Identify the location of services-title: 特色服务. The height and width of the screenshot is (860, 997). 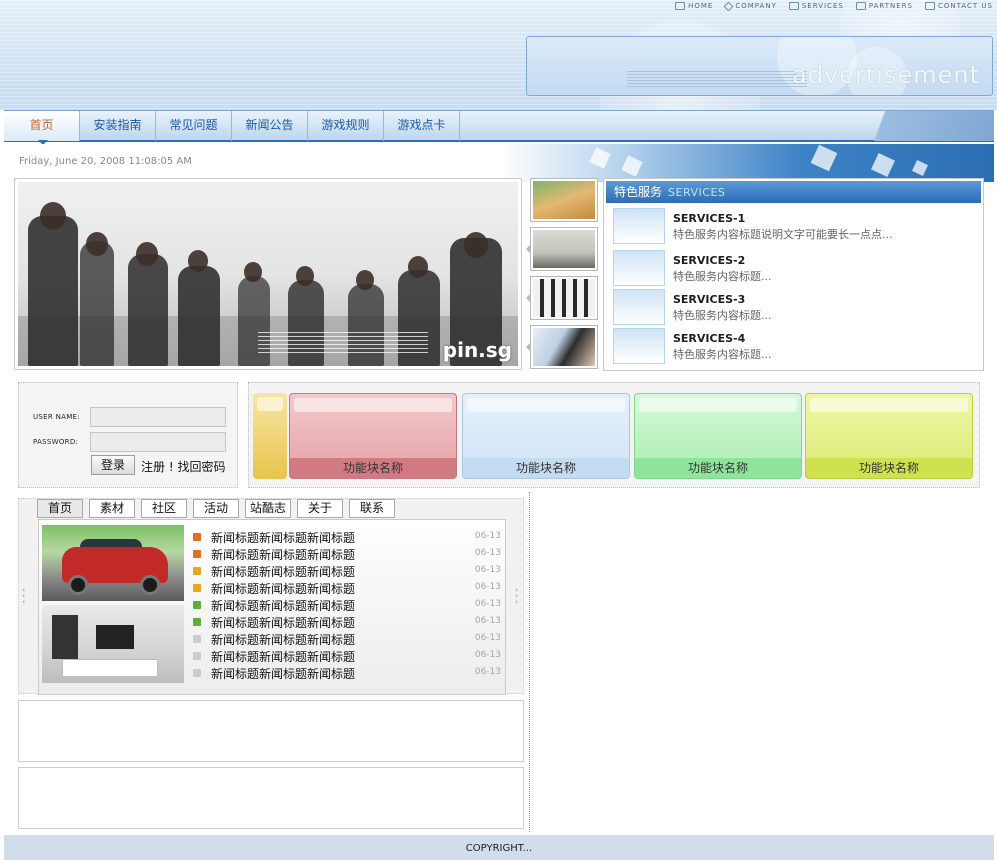
(638, 192).